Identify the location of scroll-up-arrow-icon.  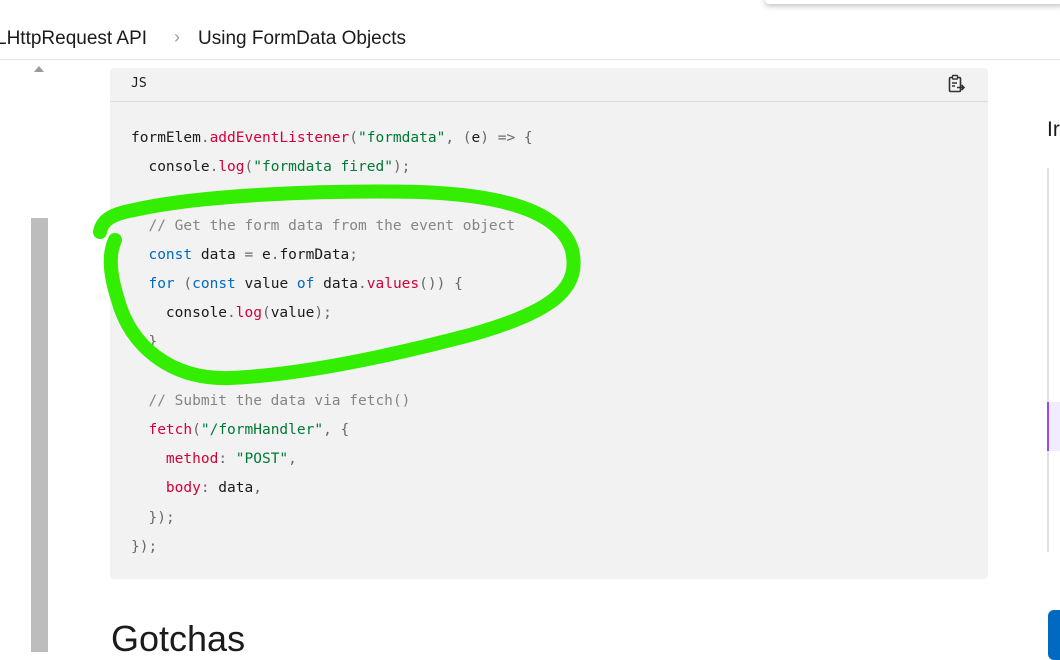
(39, 69).